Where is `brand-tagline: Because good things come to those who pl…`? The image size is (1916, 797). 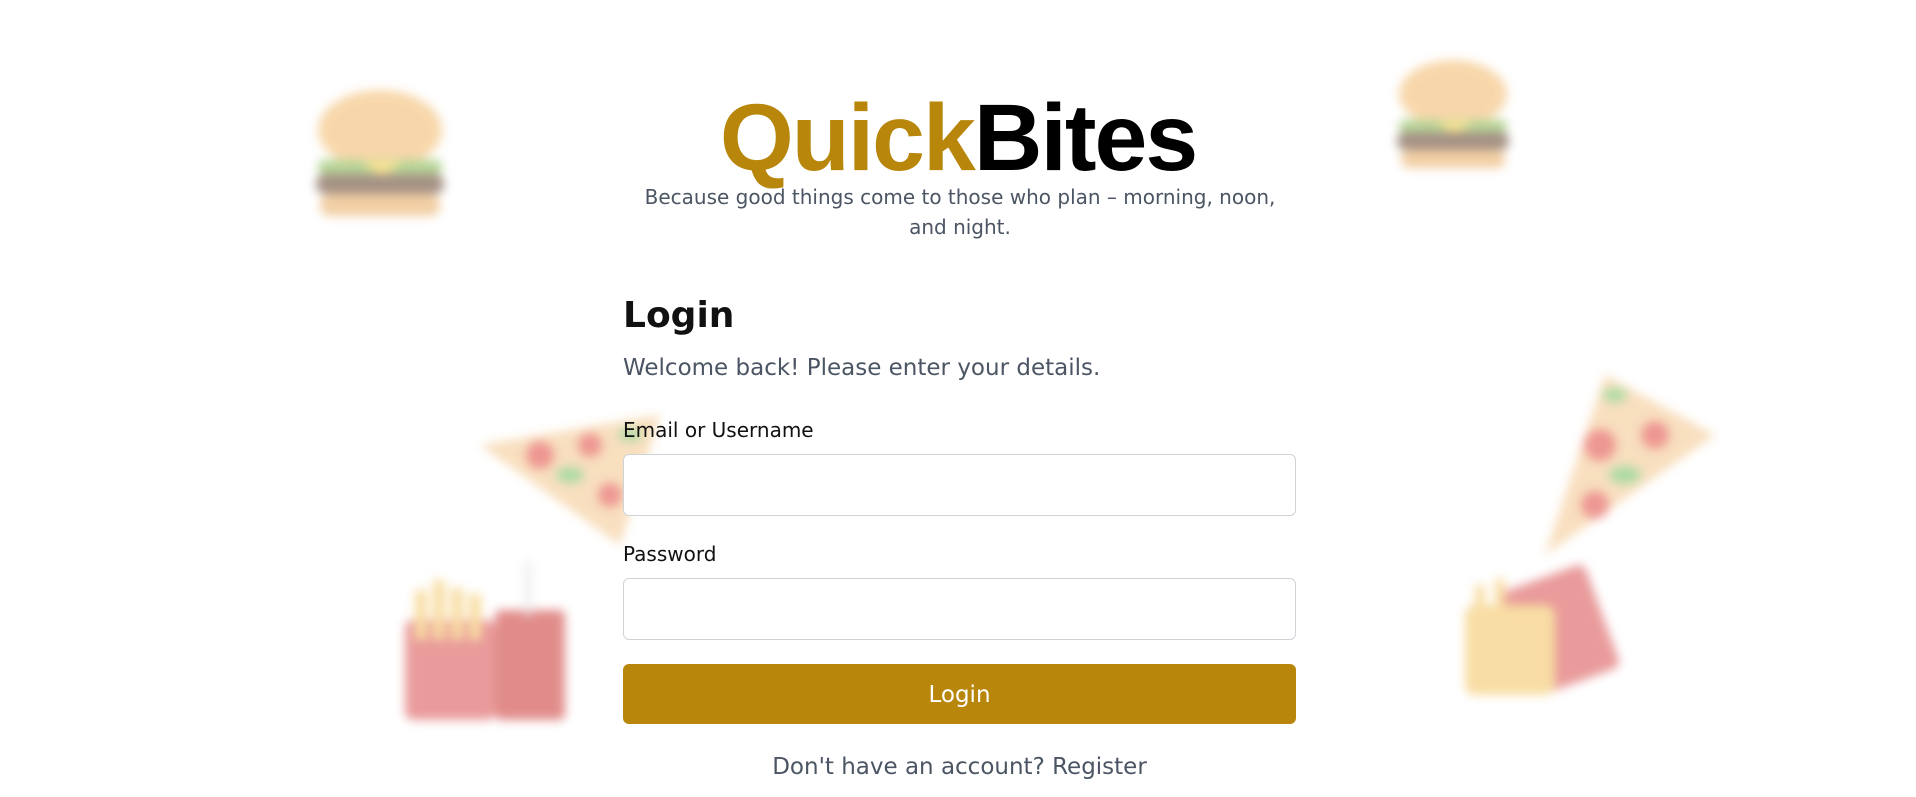
brand-tagline: Because good things come to those who pl… is located at coordinates (960, 212).